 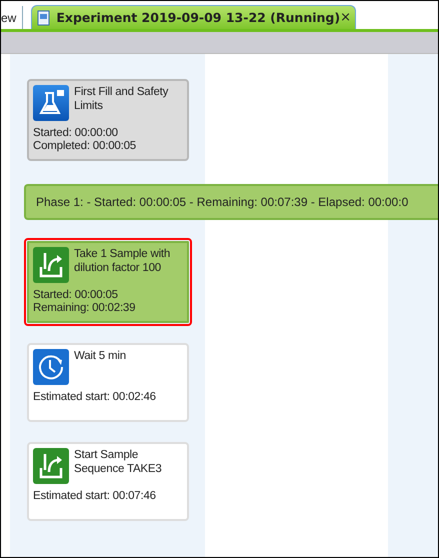 What do you see at coordinates (345, 17) in the screenshot?
I see `close-icon: ×` at bounding box center [345, 17].